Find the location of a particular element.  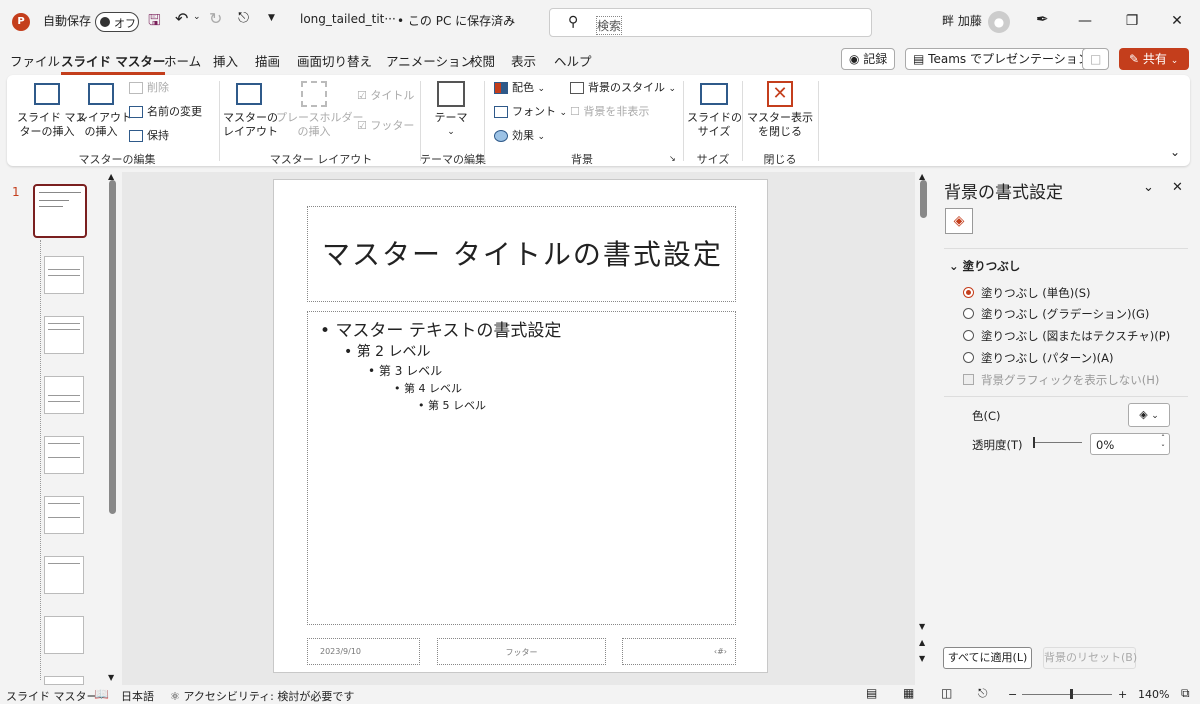

zoom-level: 140% is located at coordinates (1153, 694).